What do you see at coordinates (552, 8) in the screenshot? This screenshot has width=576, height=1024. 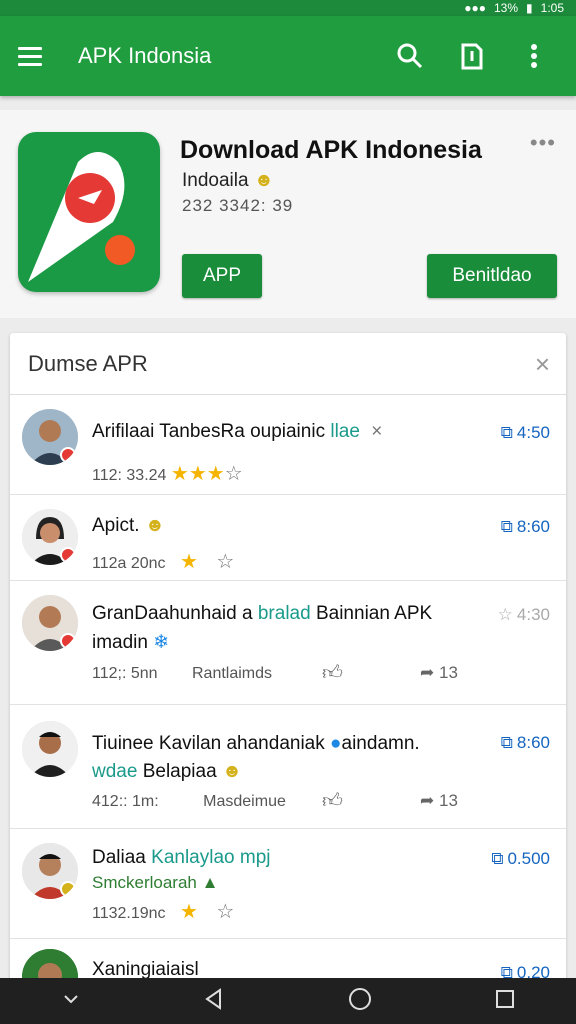 I see `clock: 1:05` at bounding box center [552, 8].